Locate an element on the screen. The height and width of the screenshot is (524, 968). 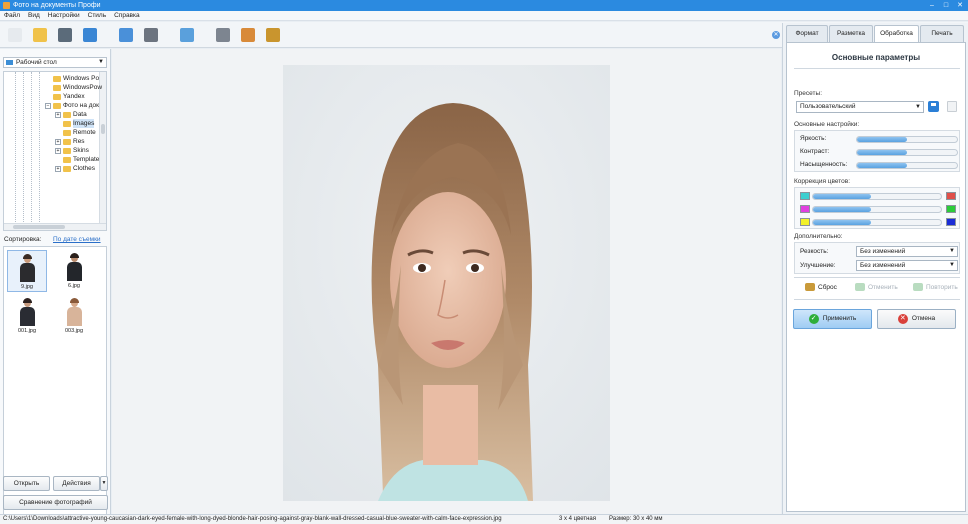
undo-button: Отменить is located at coordinates (876, 287).